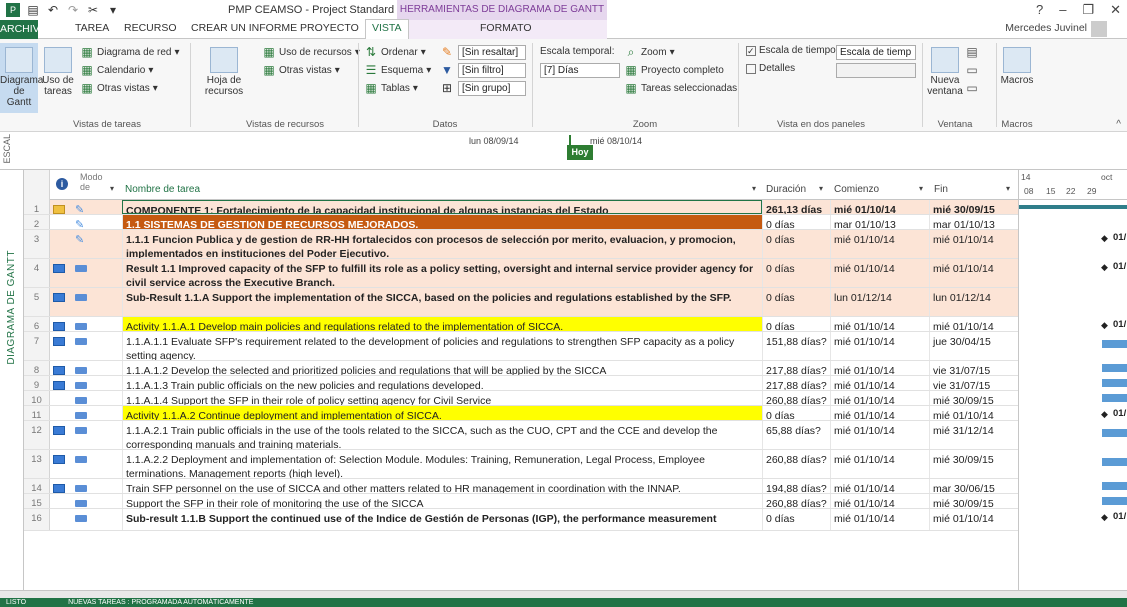 The image size is (1127, 607). What do you see at coordinates (37, 519) in the screenshot?
I see `row-number: 16` at bounding box center [37, 519].